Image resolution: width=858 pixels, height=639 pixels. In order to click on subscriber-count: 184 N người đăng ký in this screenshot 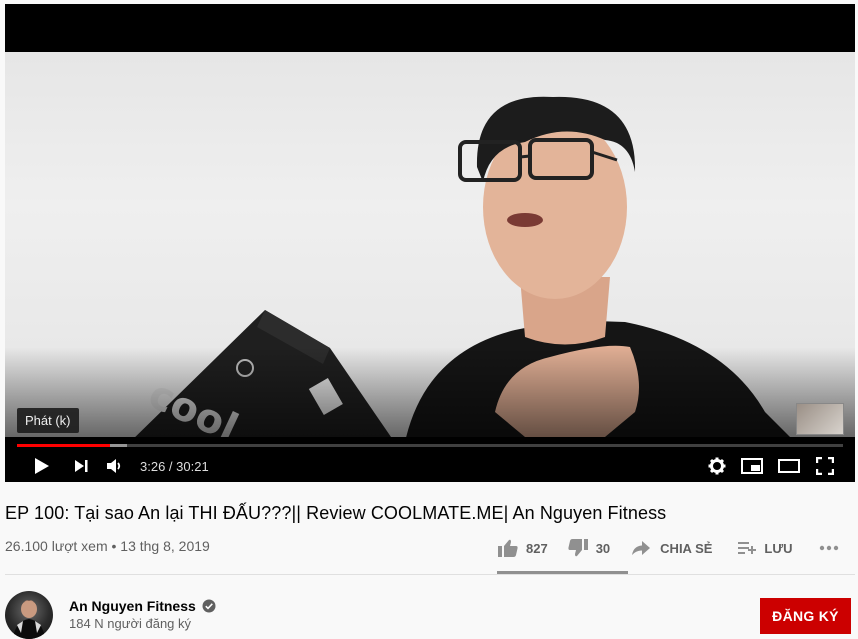, I will do `click(130, 623)`.